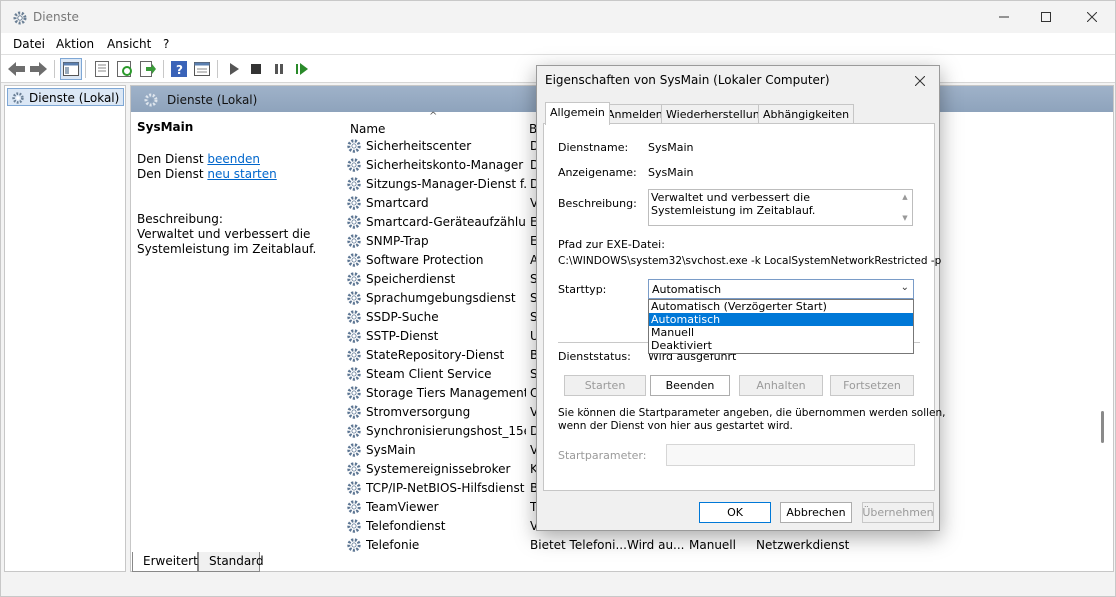 This screenshot has height=597, width=1116. I want to click on start-params-input, so click(790, 455).